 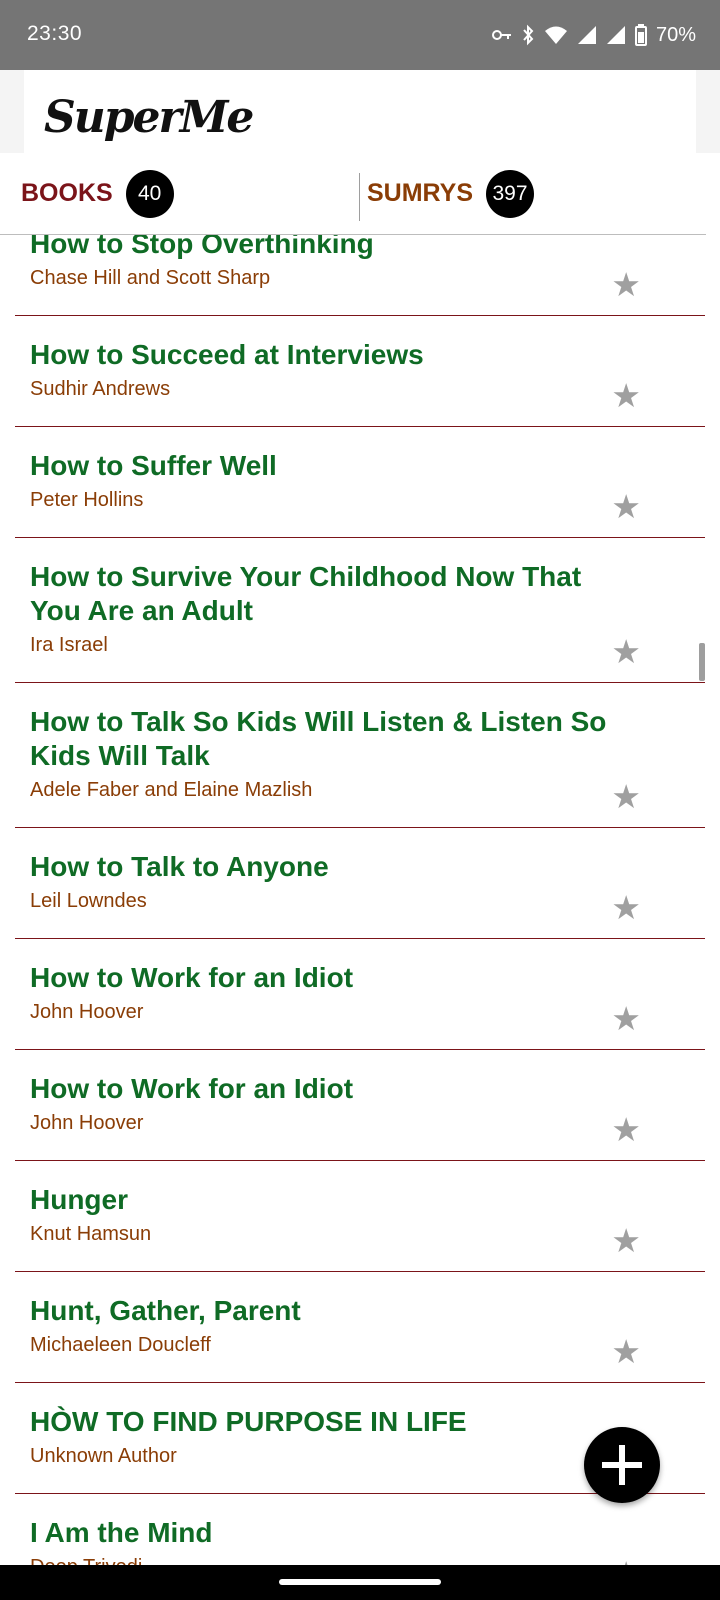 I want to click on add-button, so click(x=622, y=1465).